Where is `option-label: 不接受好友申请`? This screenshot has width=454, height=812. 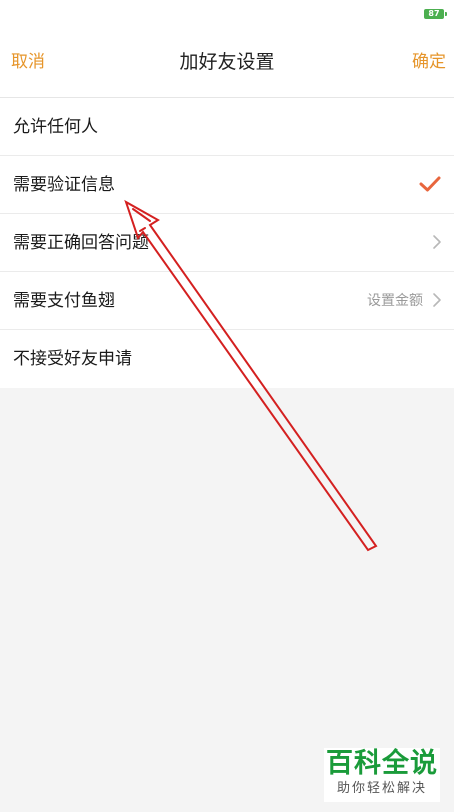
option-label: 不接受好友申请 is located at coordinates (72, 359).